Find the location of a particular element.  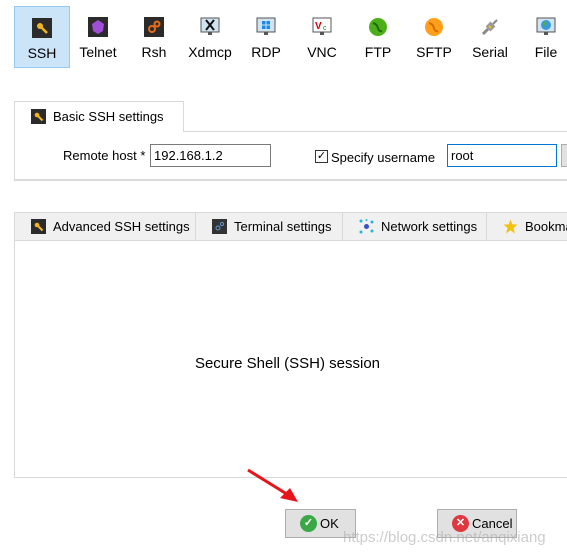

xdmcp-monitor-icon is located at coordinates (210, 26).